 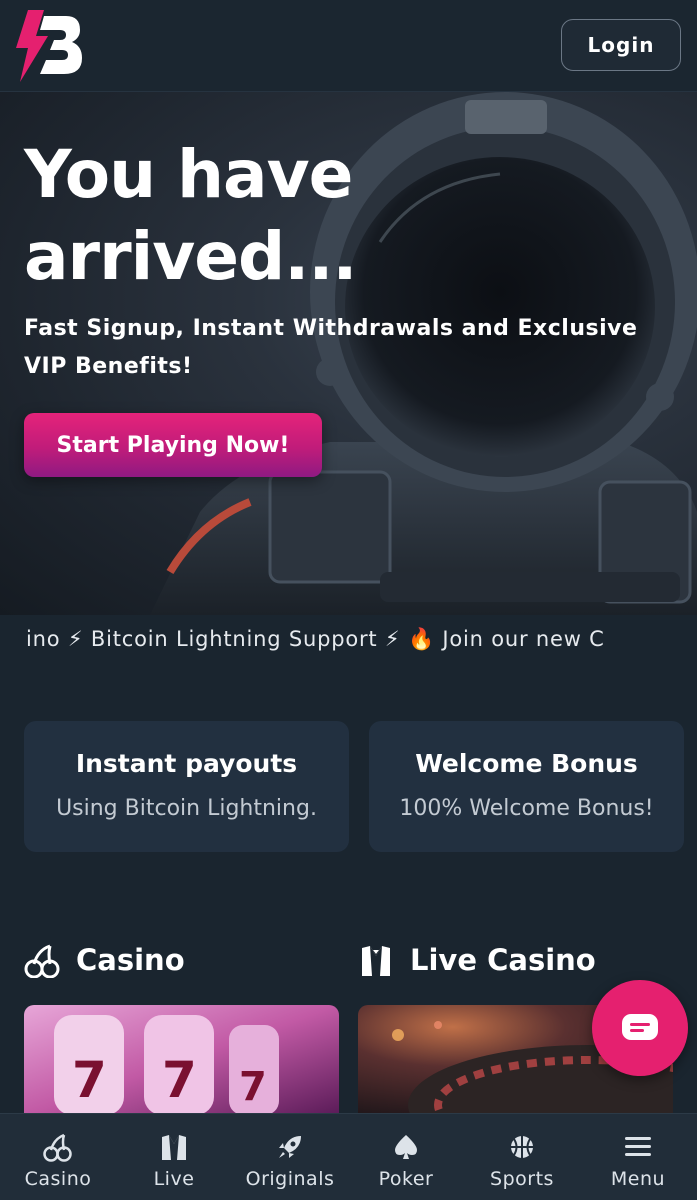 What do you see at coordinates (526, 808) in the screenshot?
I see `card-subtitle: 100% Welcome Bonus!` at bounding box center [526, 808].